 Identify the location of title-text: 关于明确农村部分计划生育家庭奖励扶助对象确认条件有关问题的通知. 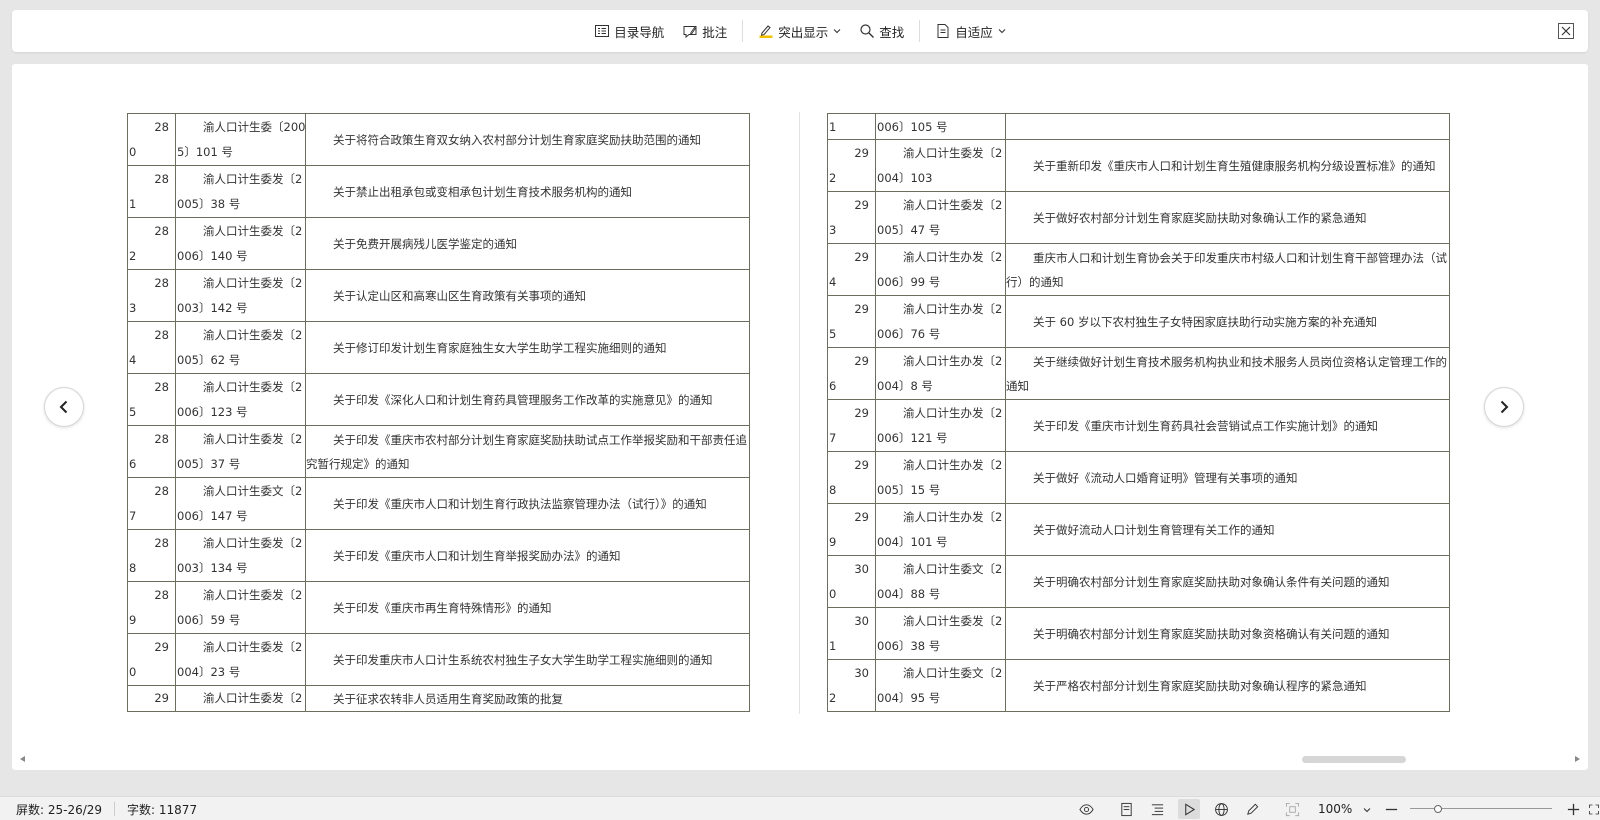
(1211, 581).